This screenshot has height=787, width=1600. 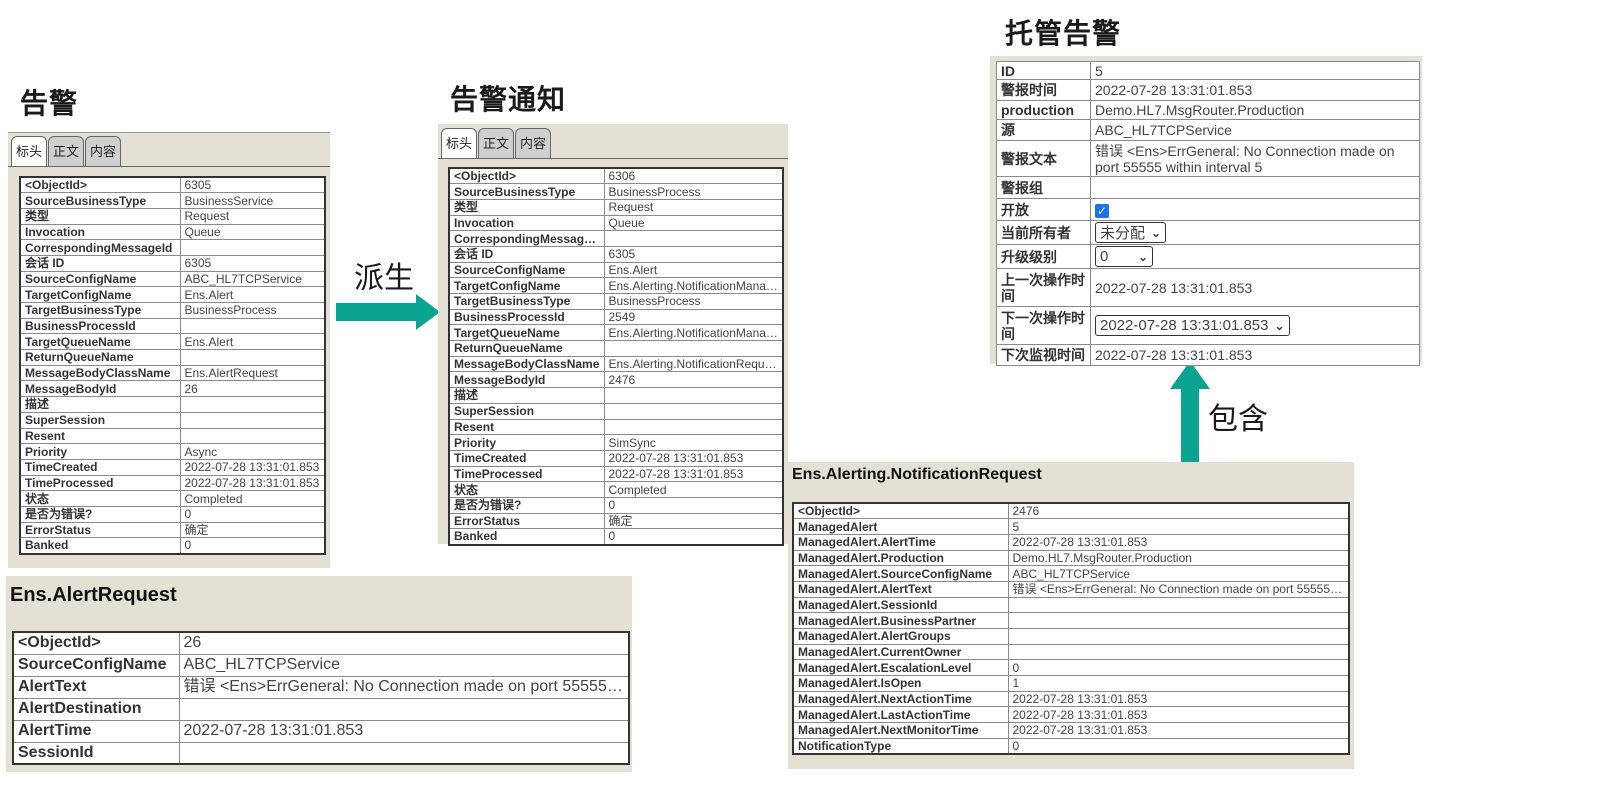 What do you see at coordinates (526, 521) in the screenshot?
I see `field-label: ErrorStatus` at bounding box center [526, 521].